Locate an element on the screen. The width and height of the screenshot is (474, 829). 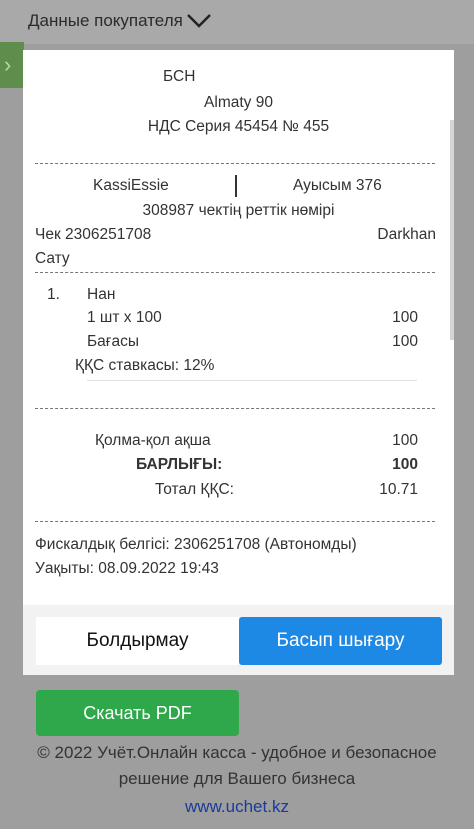
cash-value: 100 is located at coordinates (405, 440).